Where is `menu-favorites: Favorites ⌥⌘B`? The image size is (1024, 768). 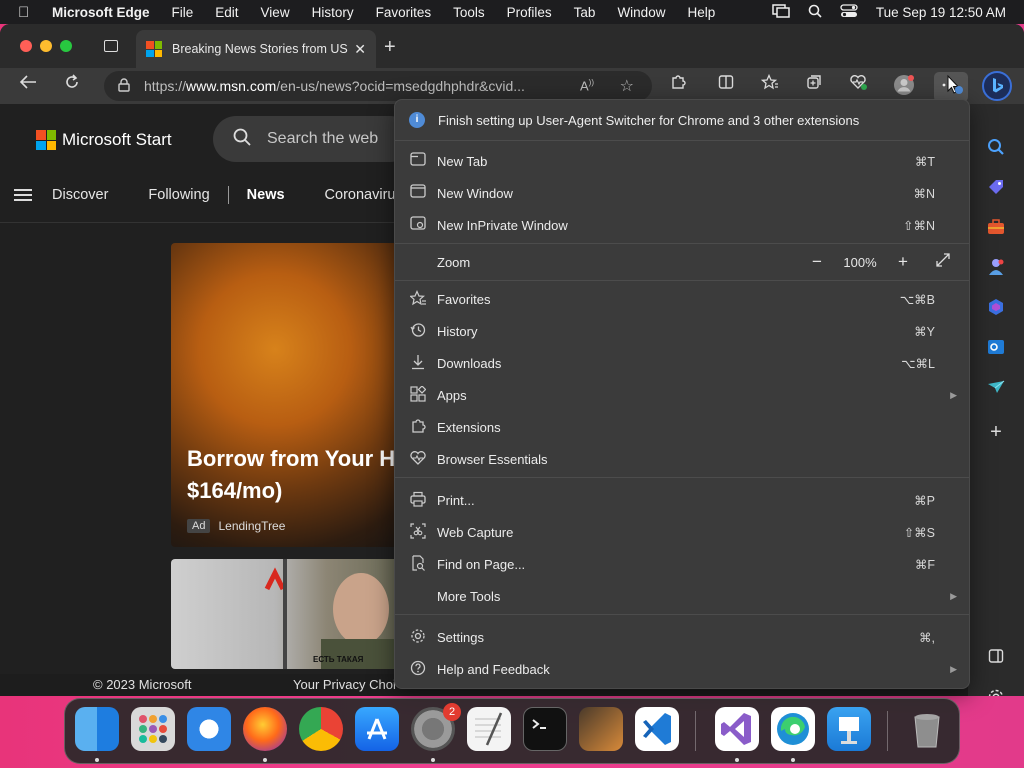
menu-favorites: Favorites ⌥⌘B is located at coordinates (682, 299).